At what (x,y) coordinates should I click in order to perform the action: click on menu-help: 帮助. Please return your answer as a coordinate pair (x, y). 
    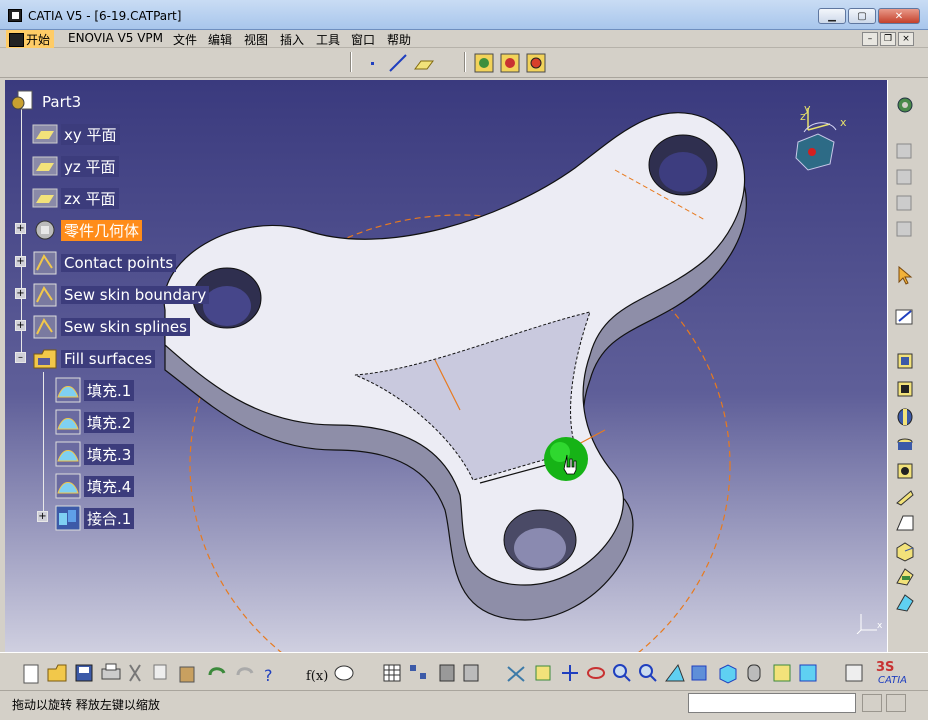
    Looking at the image, I should click on (399, 39).